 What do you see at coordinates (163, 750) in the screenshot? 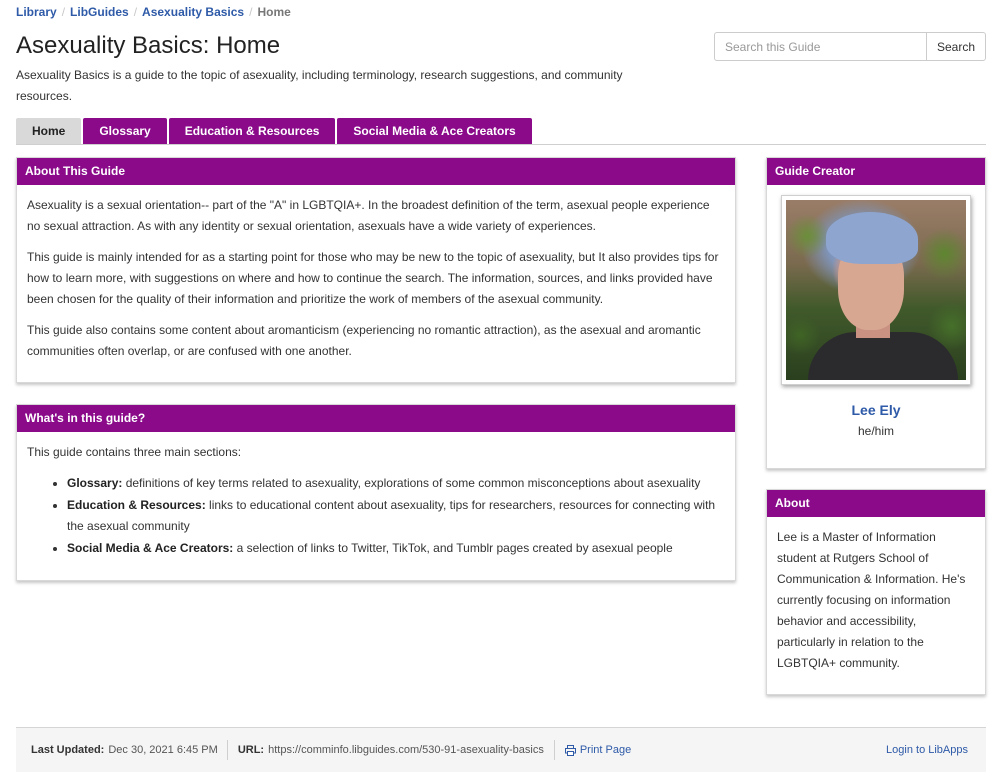
I see `last-updated-value: Dec 30, 2021 6:45 PM` at bounding box center [163, 750].